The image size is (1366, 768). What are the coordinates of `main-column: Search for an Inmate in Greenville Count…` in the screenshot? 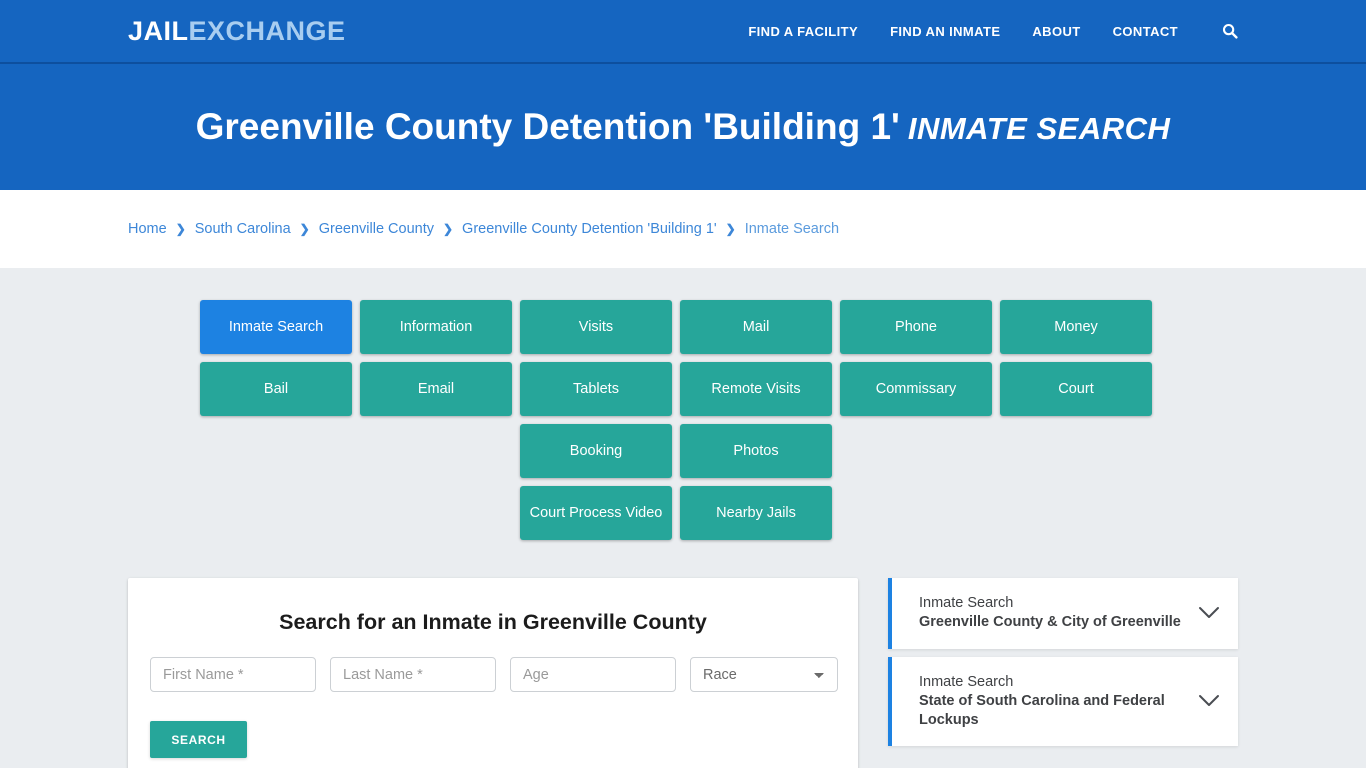 It's located at (493, 673).